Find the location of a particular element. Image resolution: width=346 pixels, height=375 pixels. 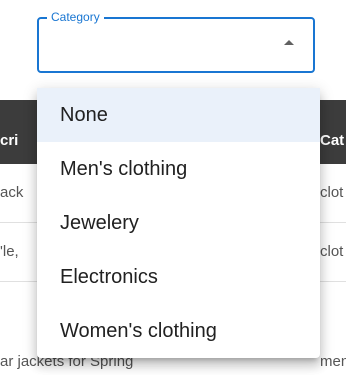

menu-item-womens-clothing: Women's clothing is located at coordinates (178, 331).